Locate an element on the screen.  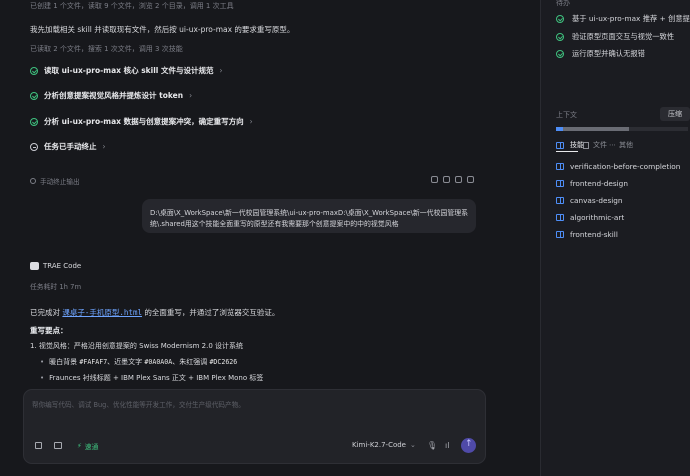
speed-mode-toggle: ⚡ 速通 is located at coordinates (87, 446).